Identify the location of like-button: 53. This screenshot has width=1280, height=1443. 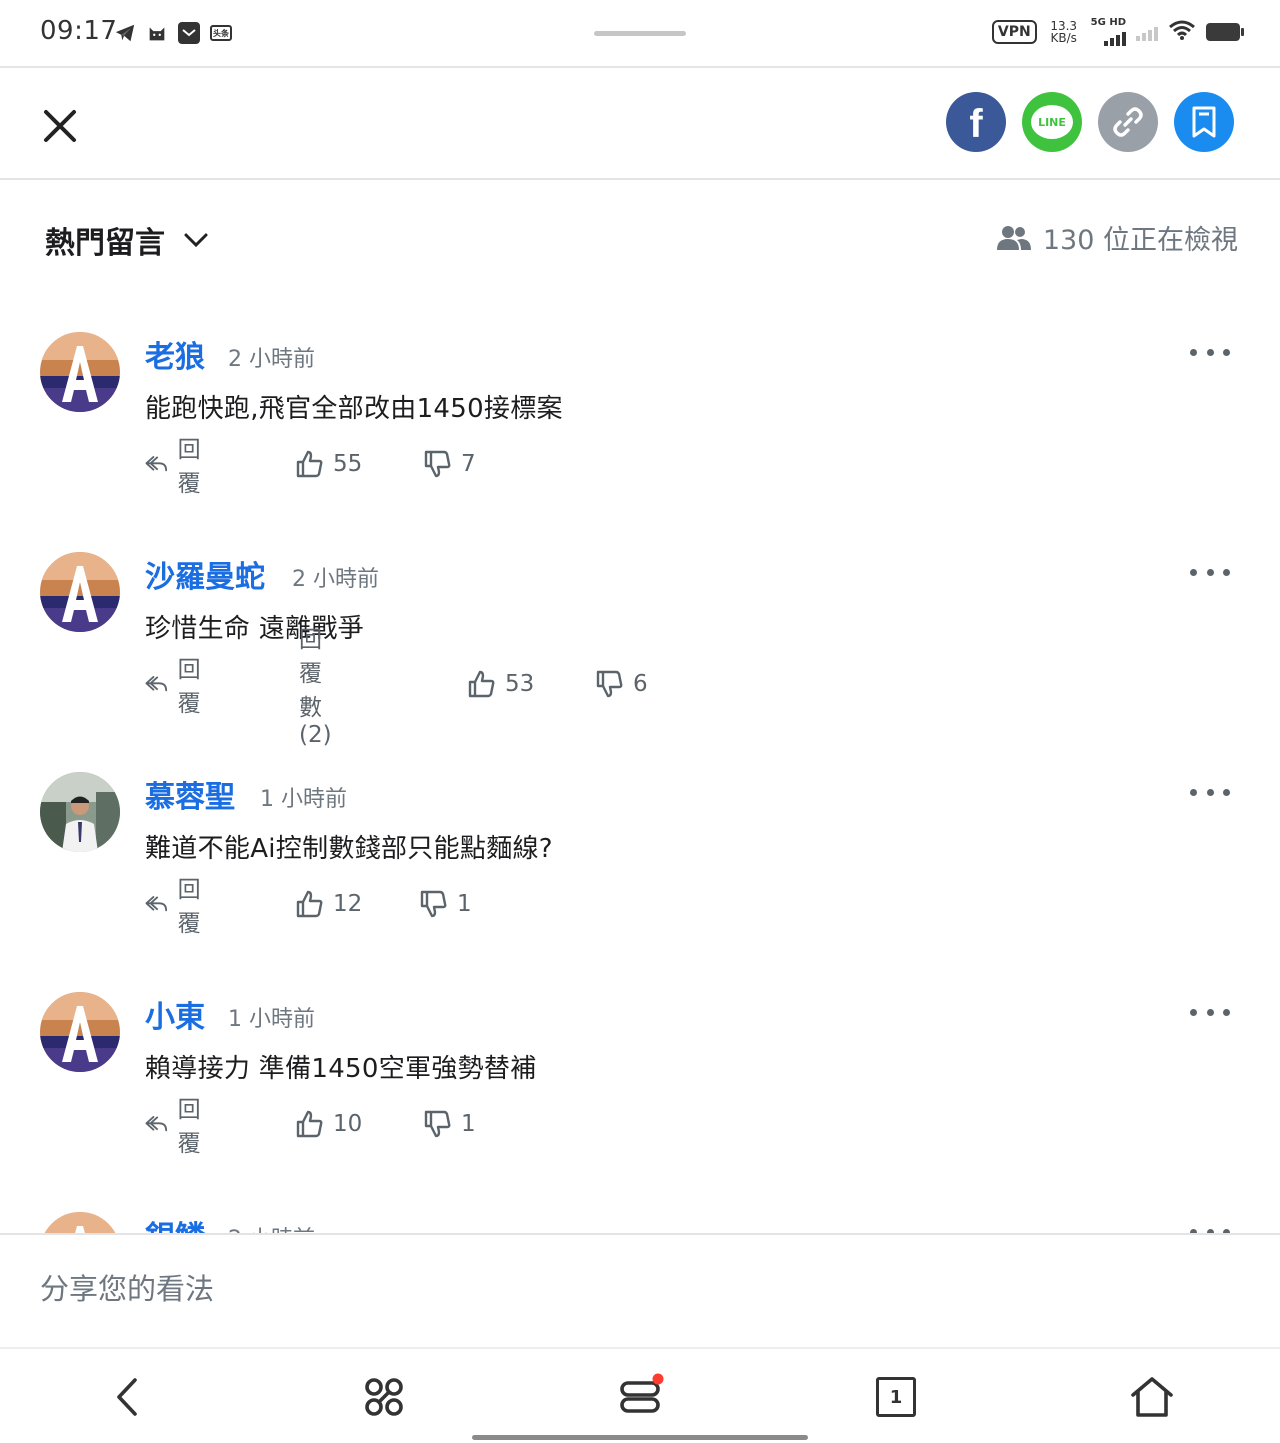
(500, 684).